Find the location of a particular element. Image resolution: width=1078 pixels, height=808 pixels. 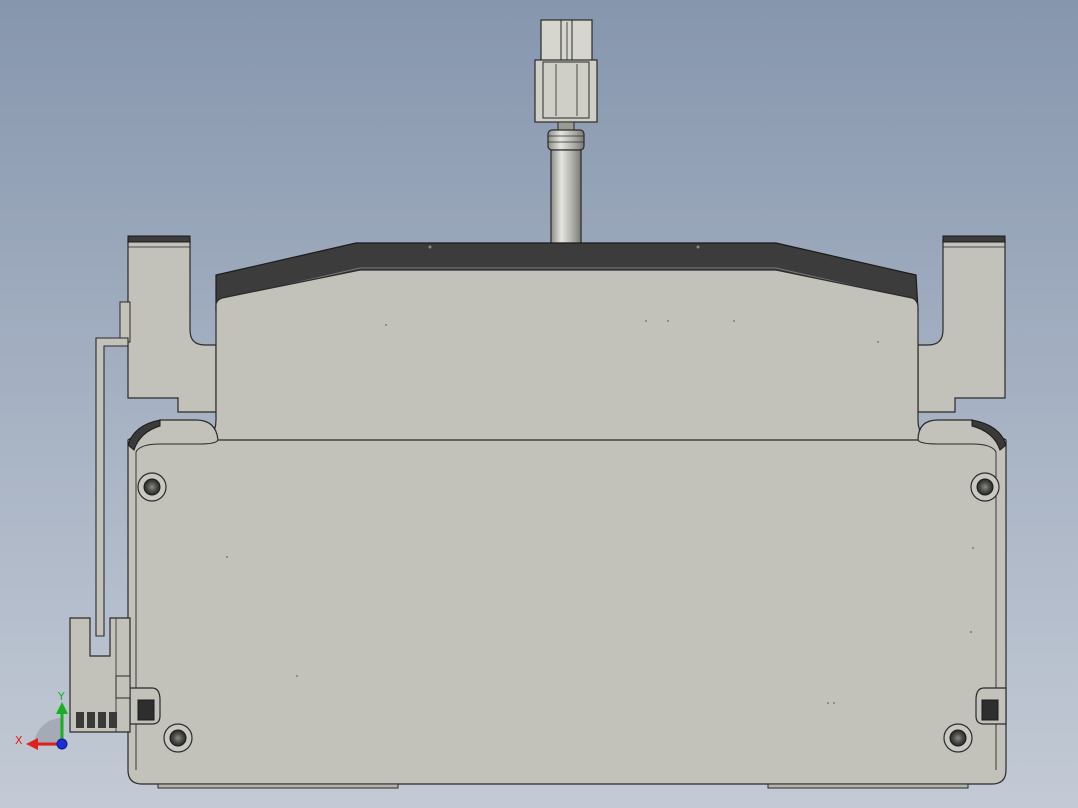

x-axis-label: X is located at coordinates (19, 740).